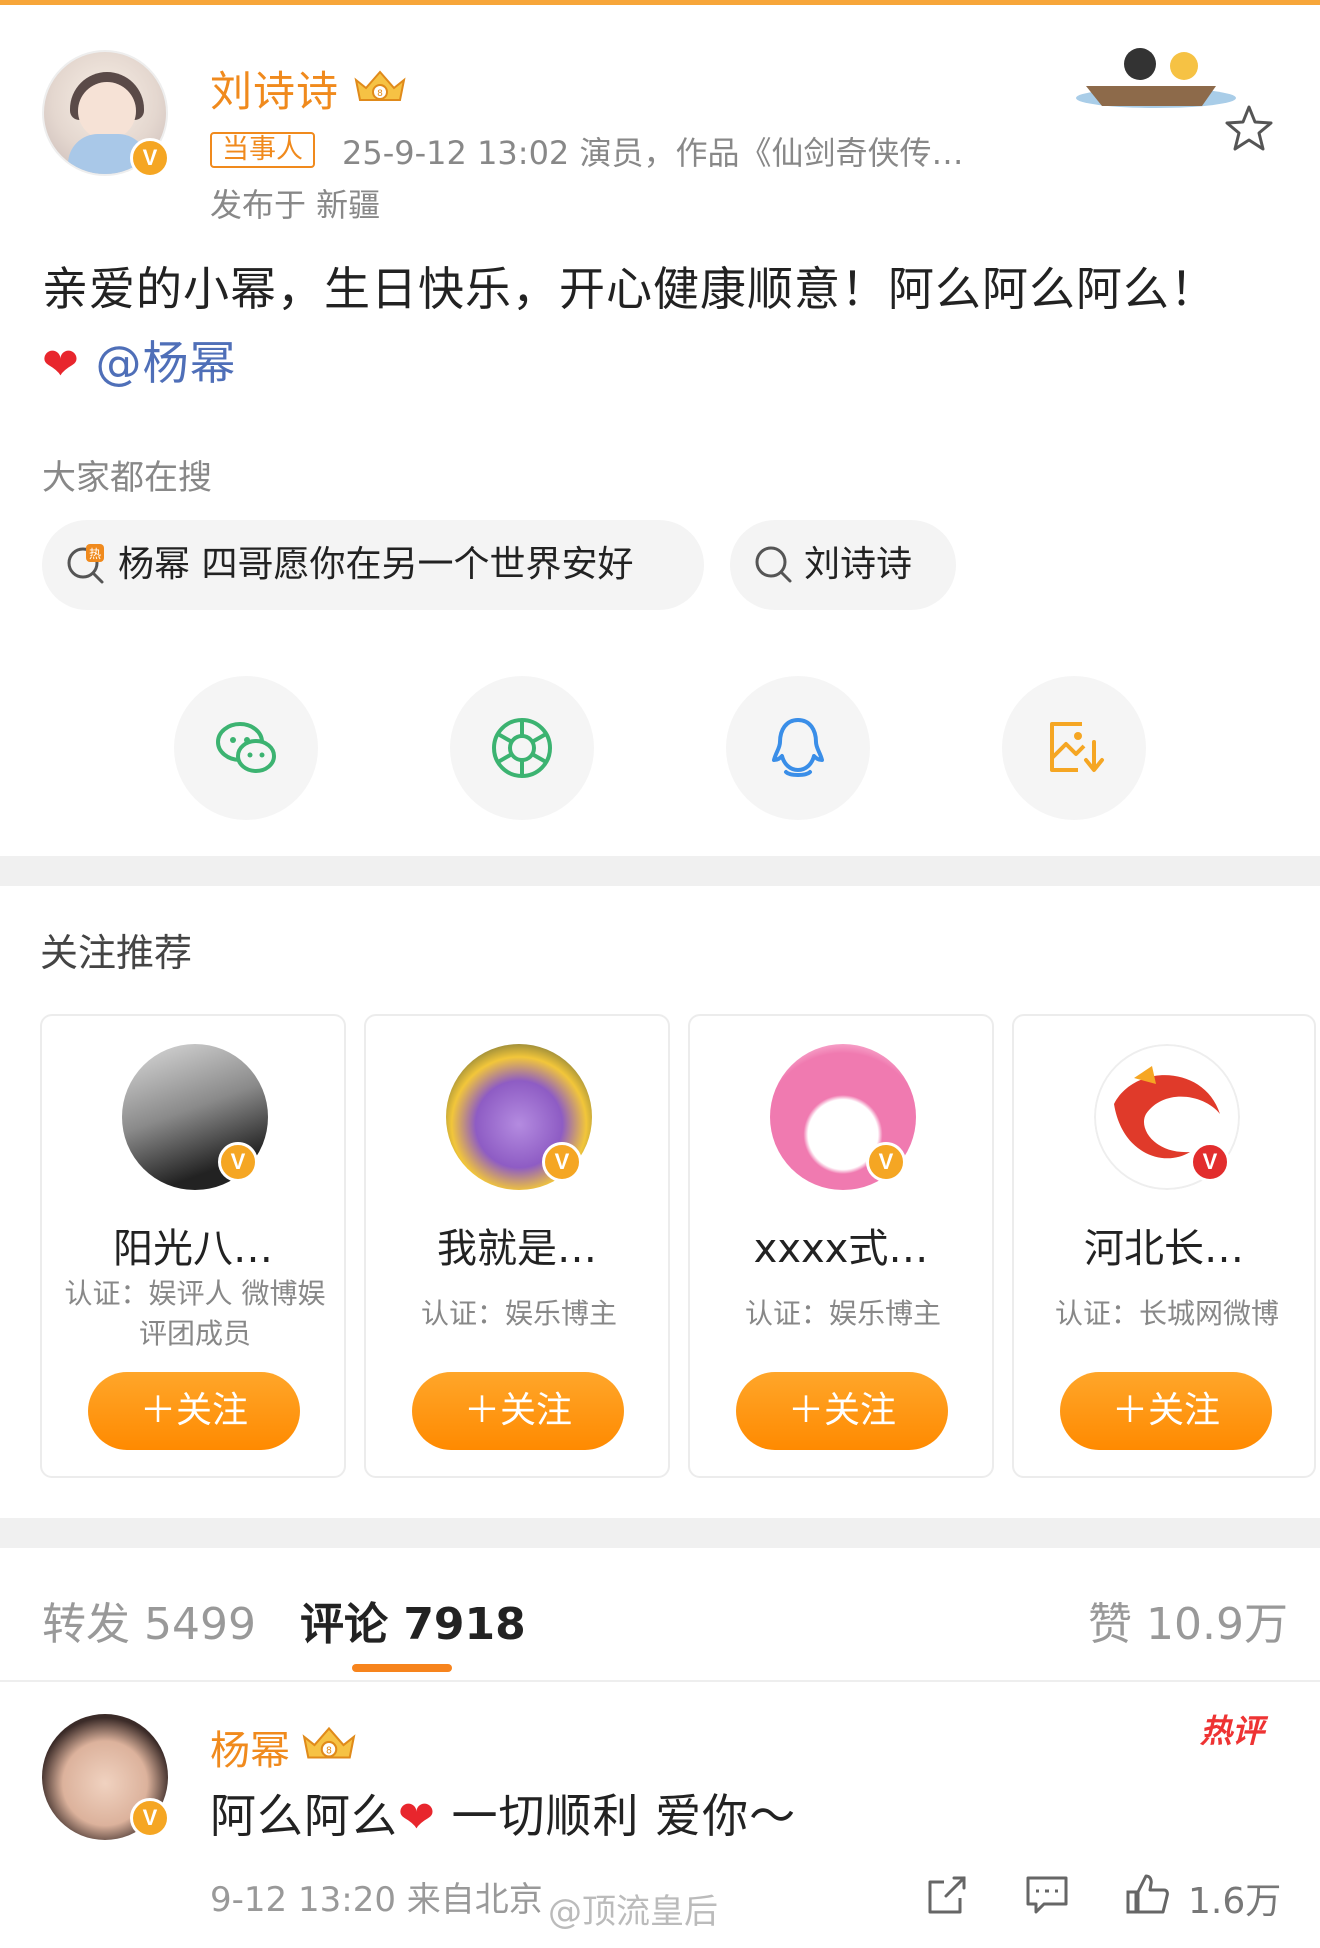 The height and width of the screenshot is (1948, 1320). I want to click on post-text-main: 亲爱的小幂，生日快乐，开心健康顺意！阿么阿么阿么！, so click(629, 289).